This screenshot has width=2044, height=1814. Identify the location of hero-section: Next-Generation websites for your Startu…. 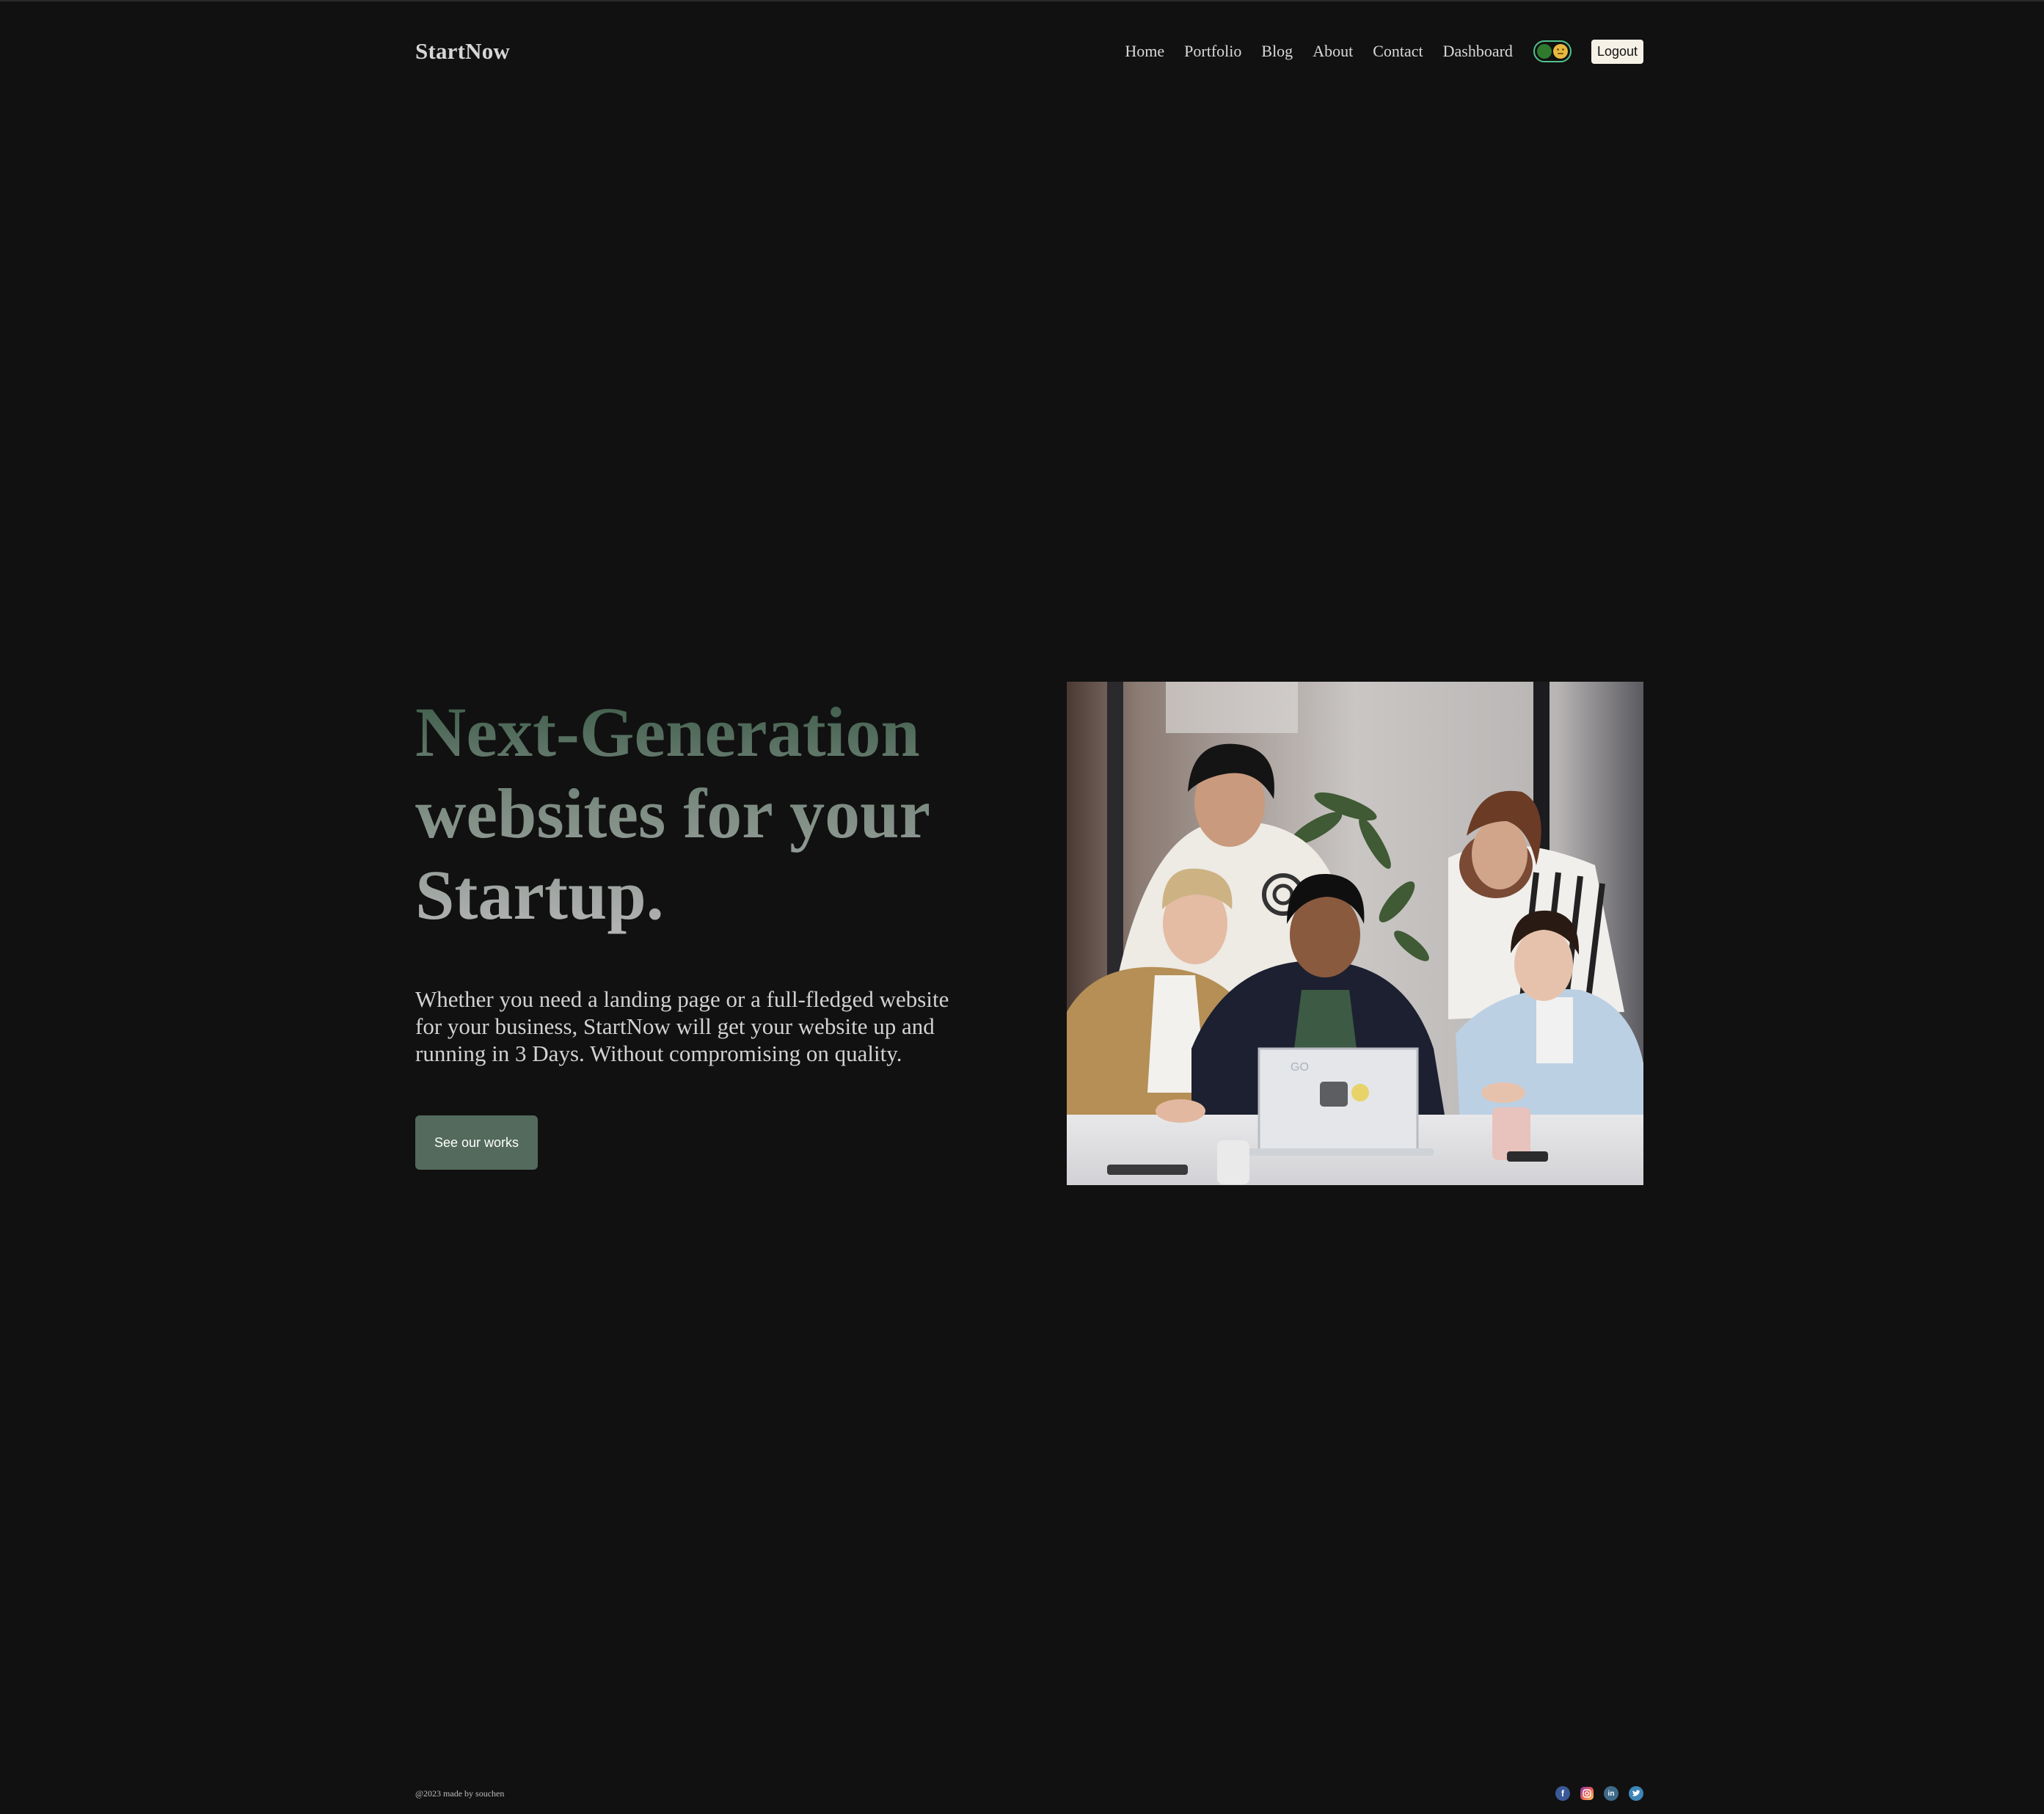
(701, 930).